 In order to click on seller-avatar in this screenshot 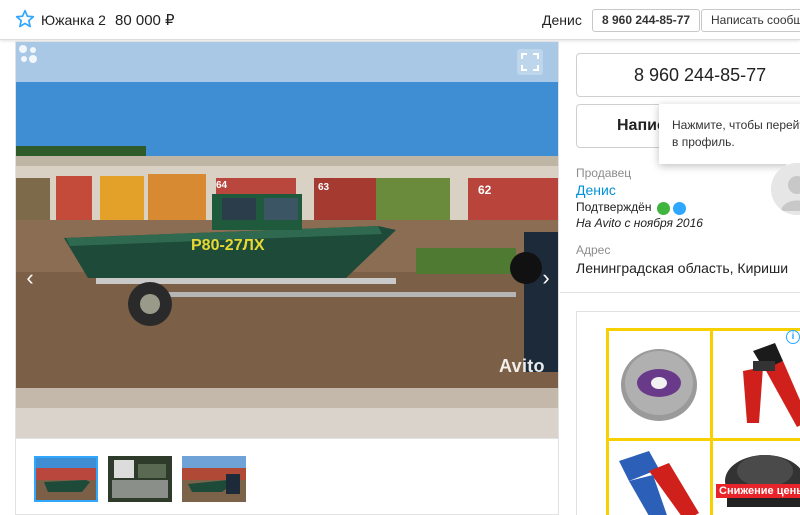, I will do `click(785, 189)`.